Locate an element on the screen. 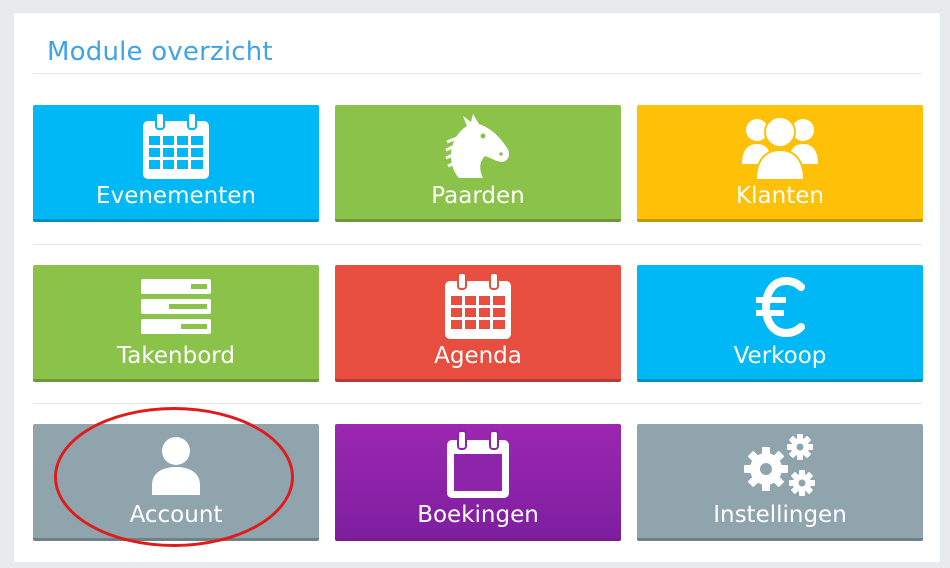 The height and width of the screenshot is (568, 950). module-tile-instellingen: Instellingen is located at coordinates (780, 482).